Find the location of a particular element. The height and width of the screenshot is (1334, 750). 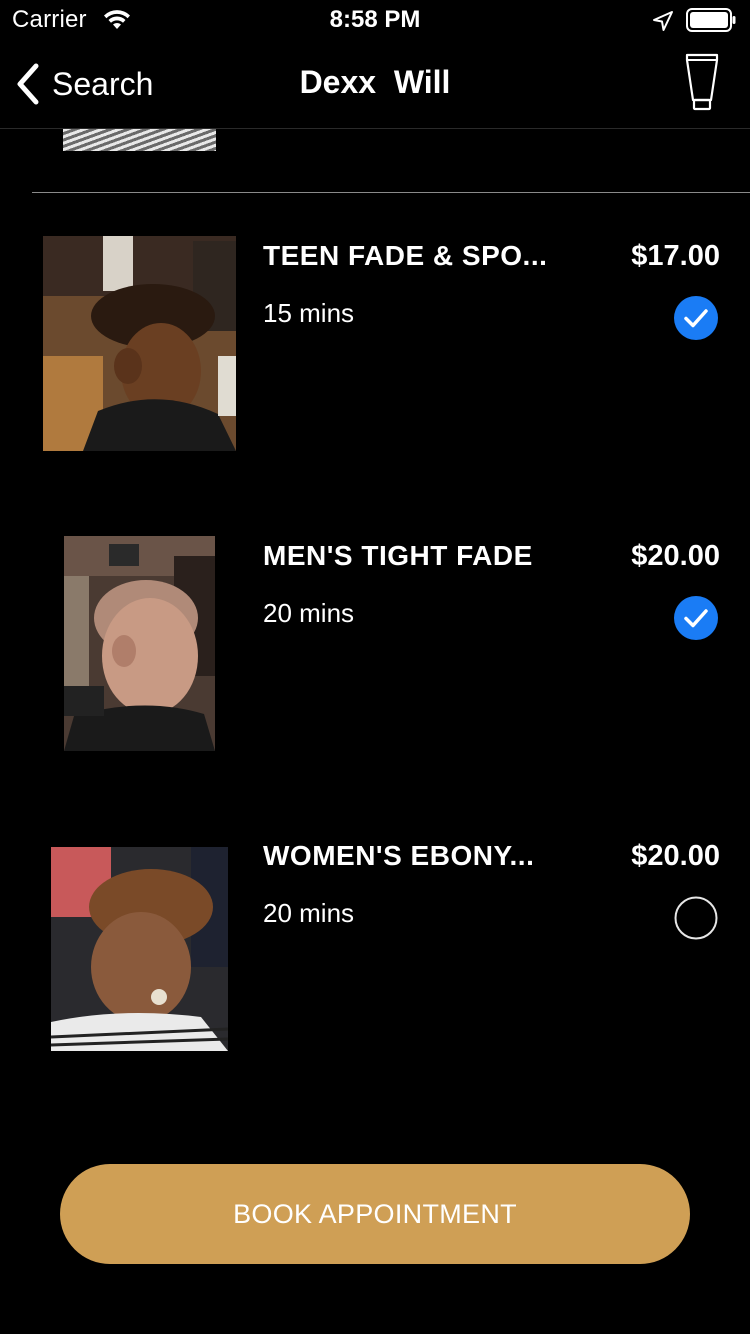

previous-service-photo is located at coordinates (139, 140).